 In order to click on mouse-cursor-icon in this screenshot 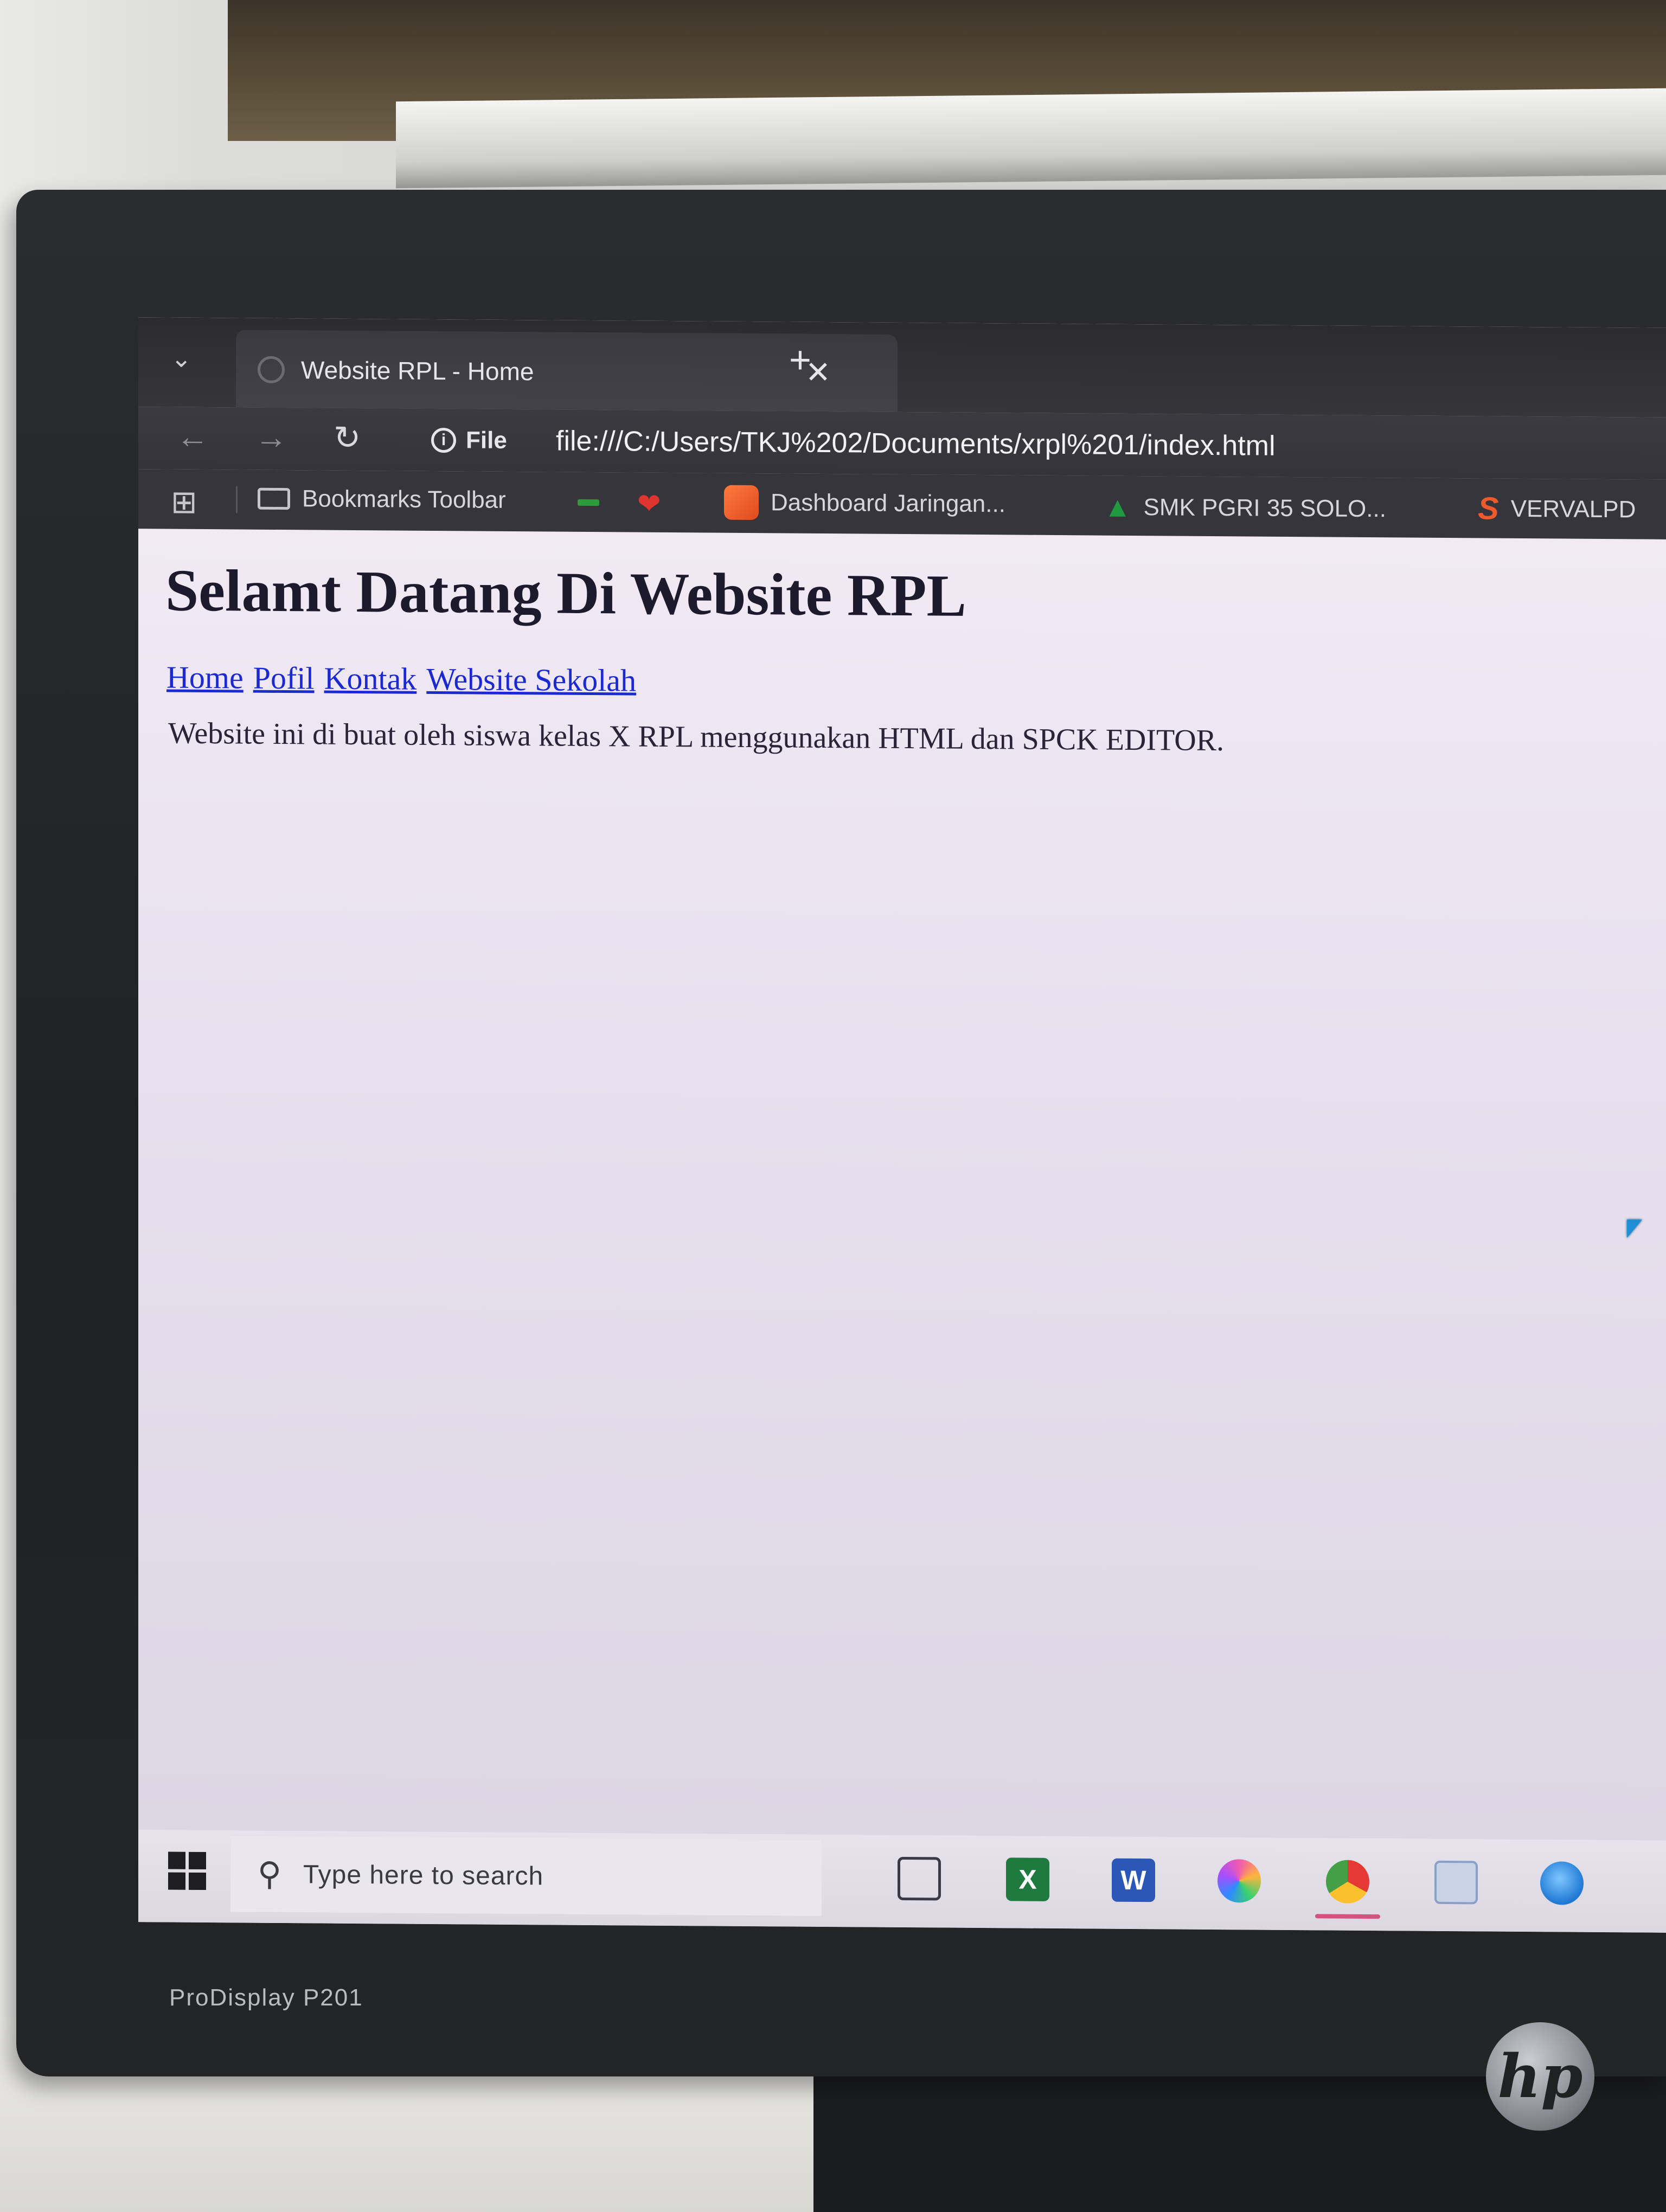, I will do `click(1634, 1228)`.